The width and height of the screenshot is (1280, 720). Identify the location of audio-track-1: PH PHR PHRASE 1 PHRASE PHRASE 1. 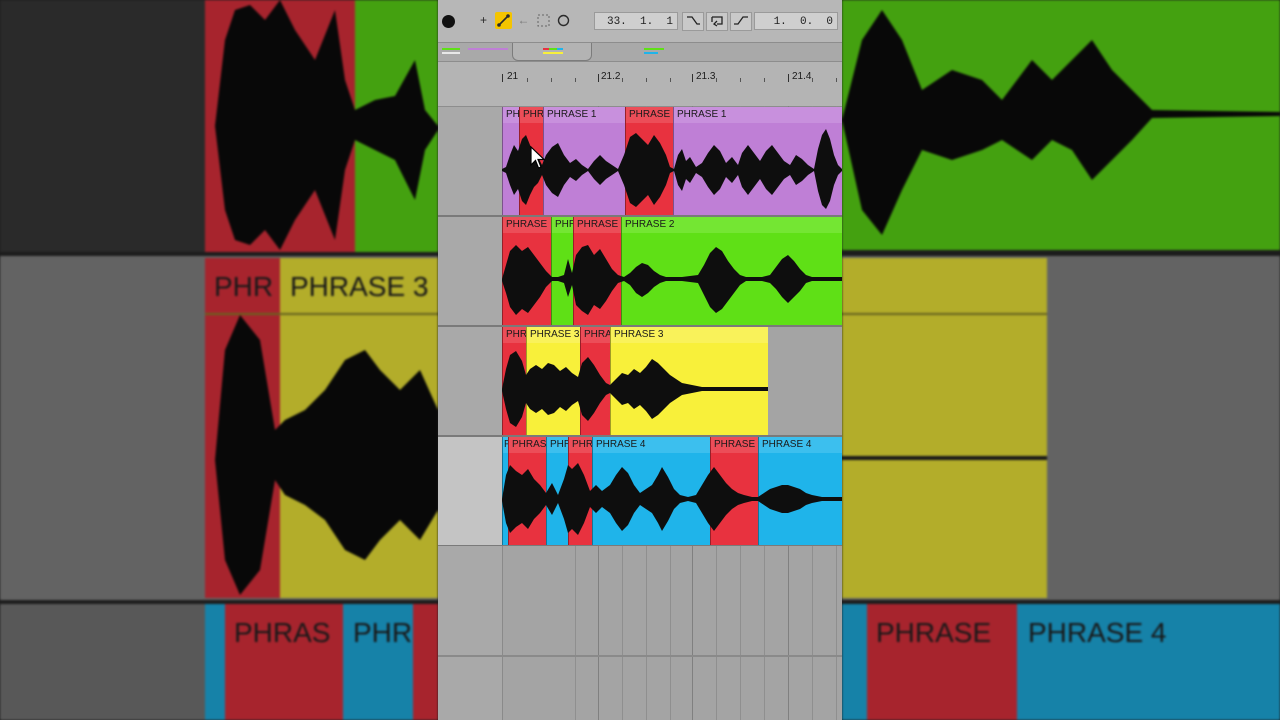
(672, 161).